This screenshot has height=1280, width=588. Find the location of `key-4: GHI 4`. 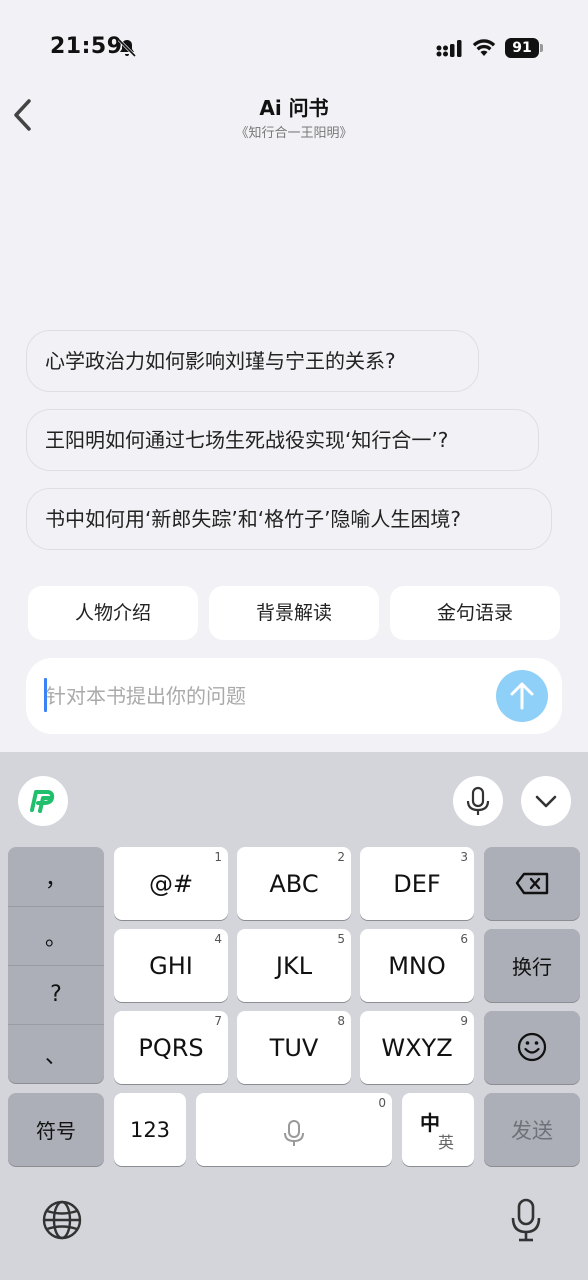

key-4: GHI 4 is located at coordinates (171, 965).